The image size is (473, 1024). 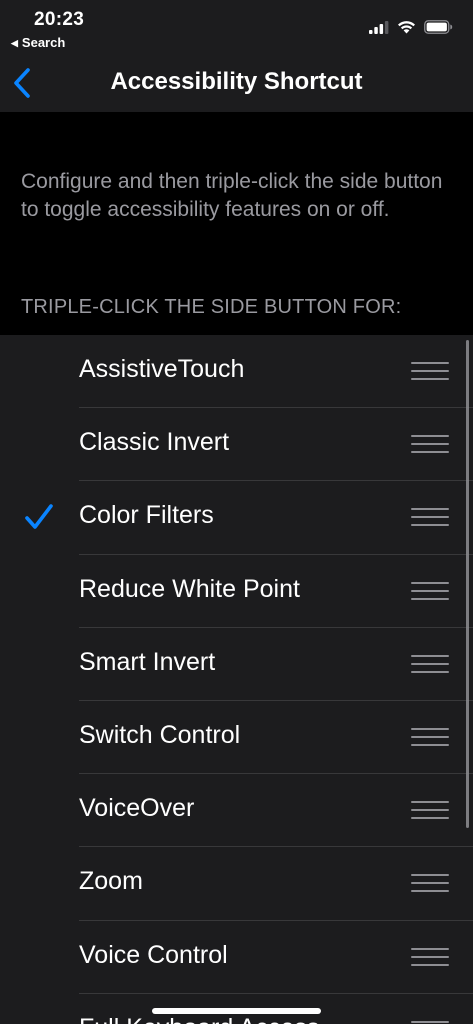 I want to click on list-item: Switch Control, so click(x=236, y=738).